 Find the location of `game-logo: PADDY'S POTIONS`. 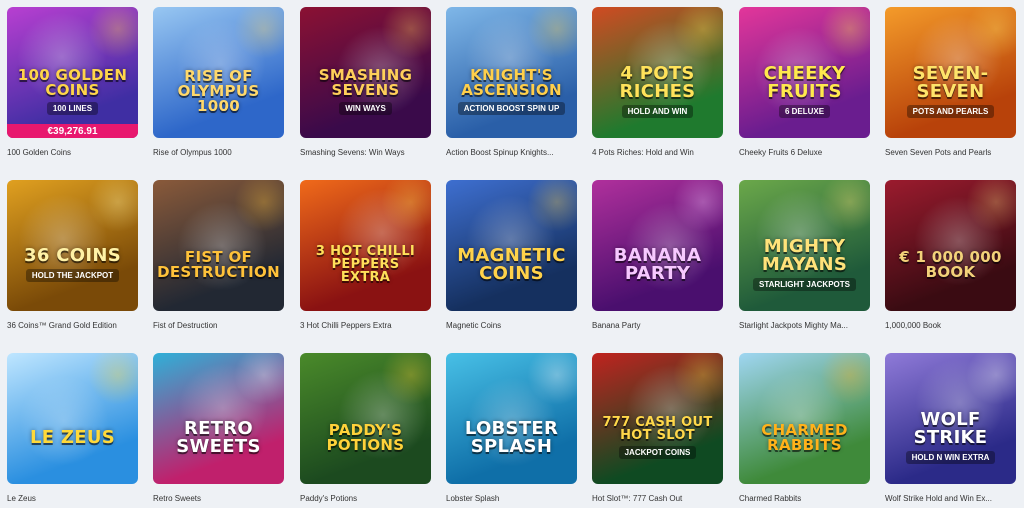

game-logo: PADDY'S POTIONS is located at coordinates (365, 437).